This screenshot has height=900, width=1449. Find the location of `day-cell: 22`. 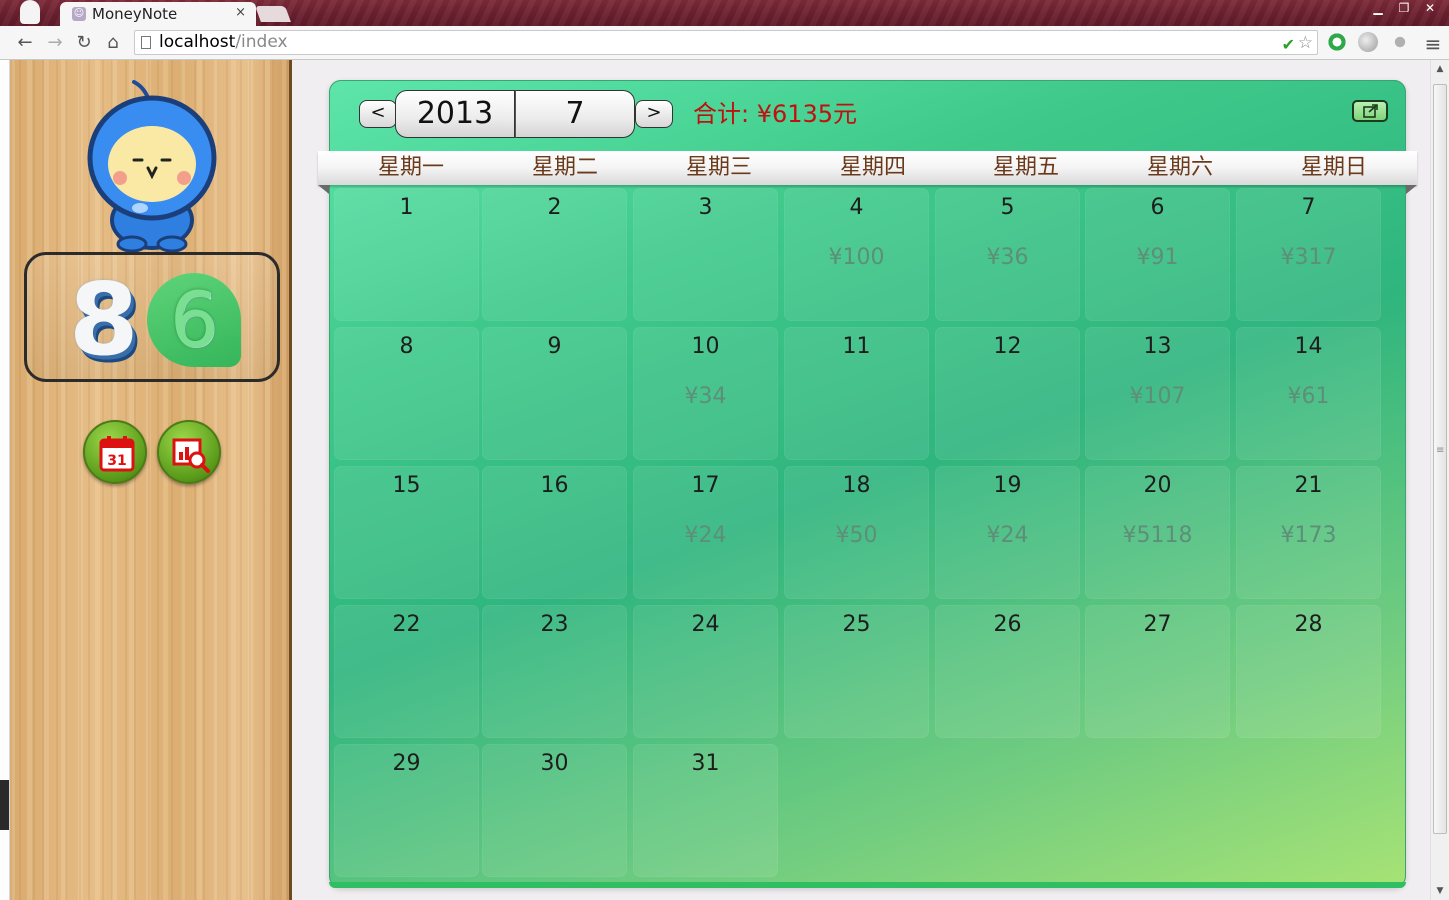

day-cell: 22 is located at coordinates (406, 671).